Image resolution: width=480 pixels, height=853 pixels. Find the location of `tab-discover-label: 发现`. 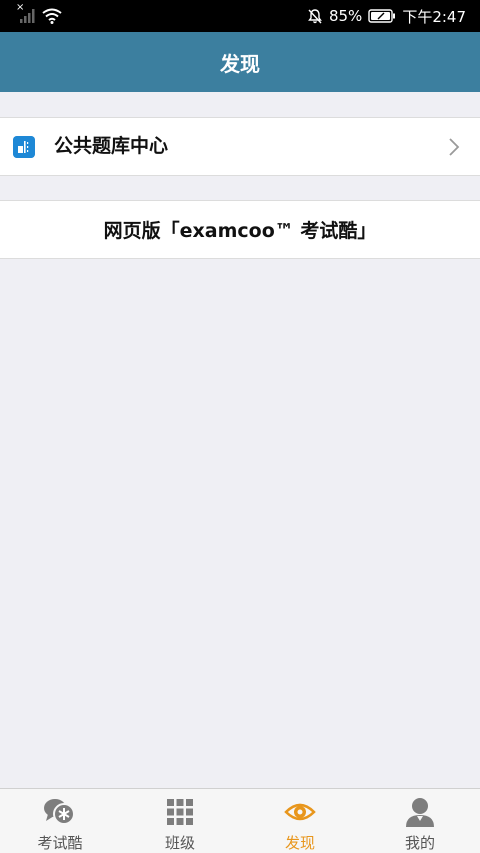

tab-discover-label: 发现 is located at coordinates (299, 843).